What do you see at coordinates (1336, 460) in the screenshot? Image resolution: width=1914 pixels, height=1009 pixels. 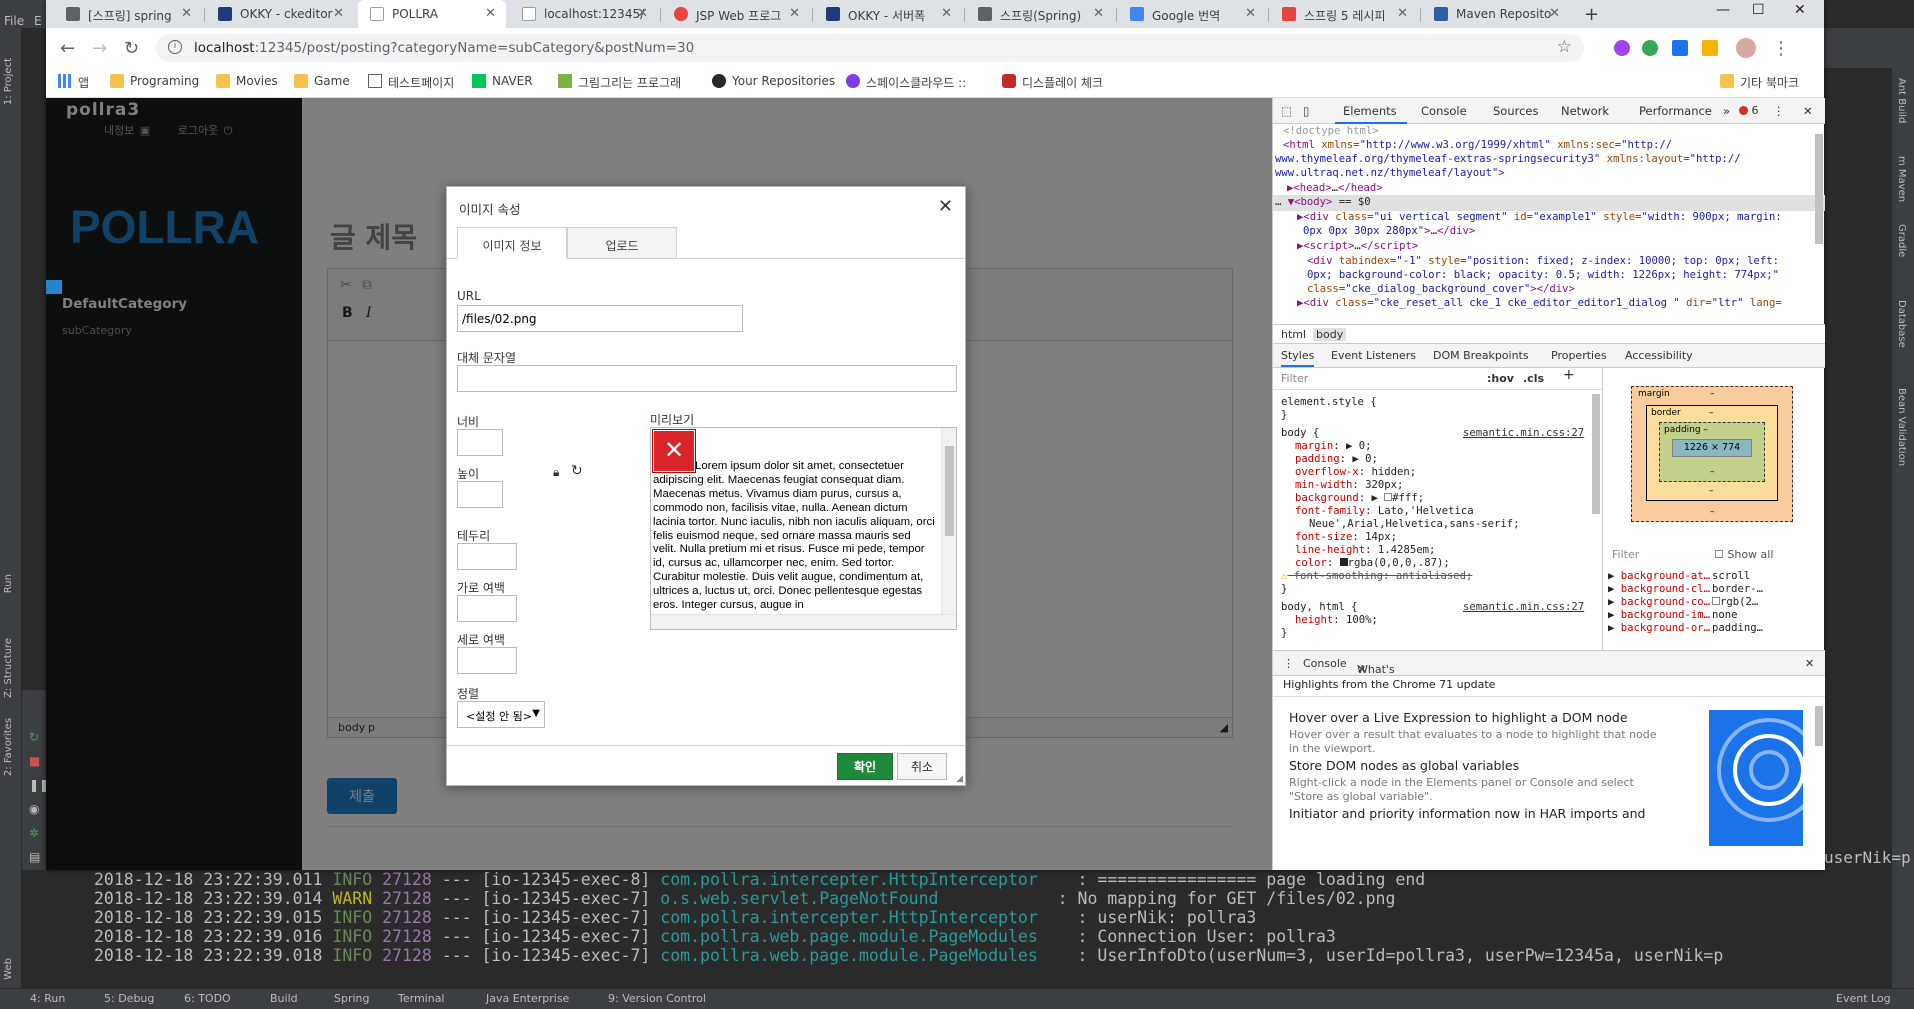 I see `style-decl: padding: ▶ 0;` at bounding box center [1336, 460].